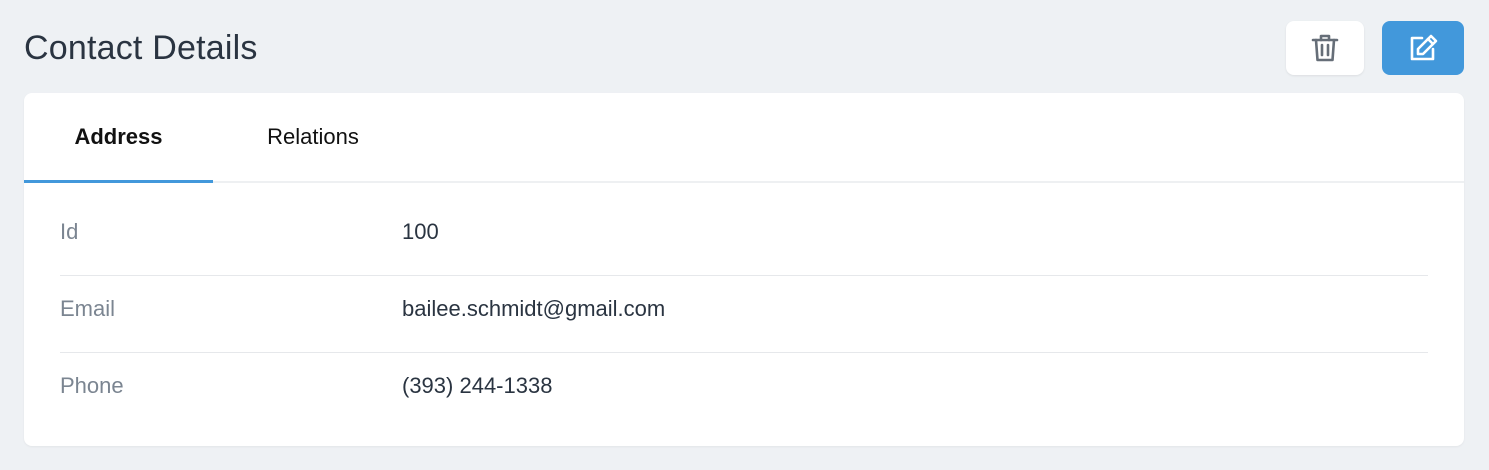  What do you see at coordinates (477, 385) in the screenshot?
I see `detail-value: (393) 244-1338` at bounding box center [477, 385].